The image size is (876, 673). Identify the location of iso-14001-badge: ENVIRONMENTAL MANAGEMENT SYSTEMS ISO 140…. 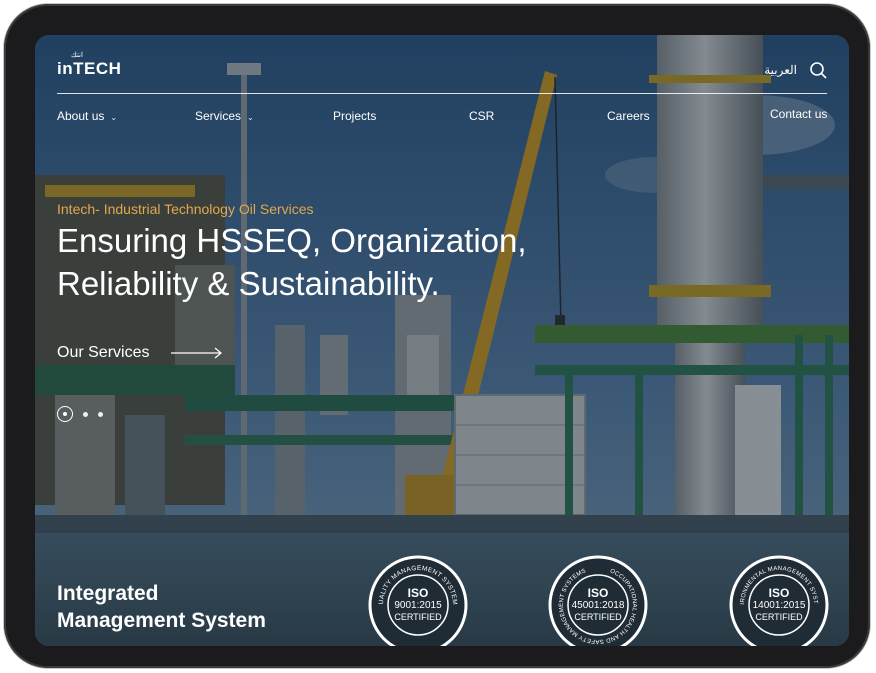
(777, 597).